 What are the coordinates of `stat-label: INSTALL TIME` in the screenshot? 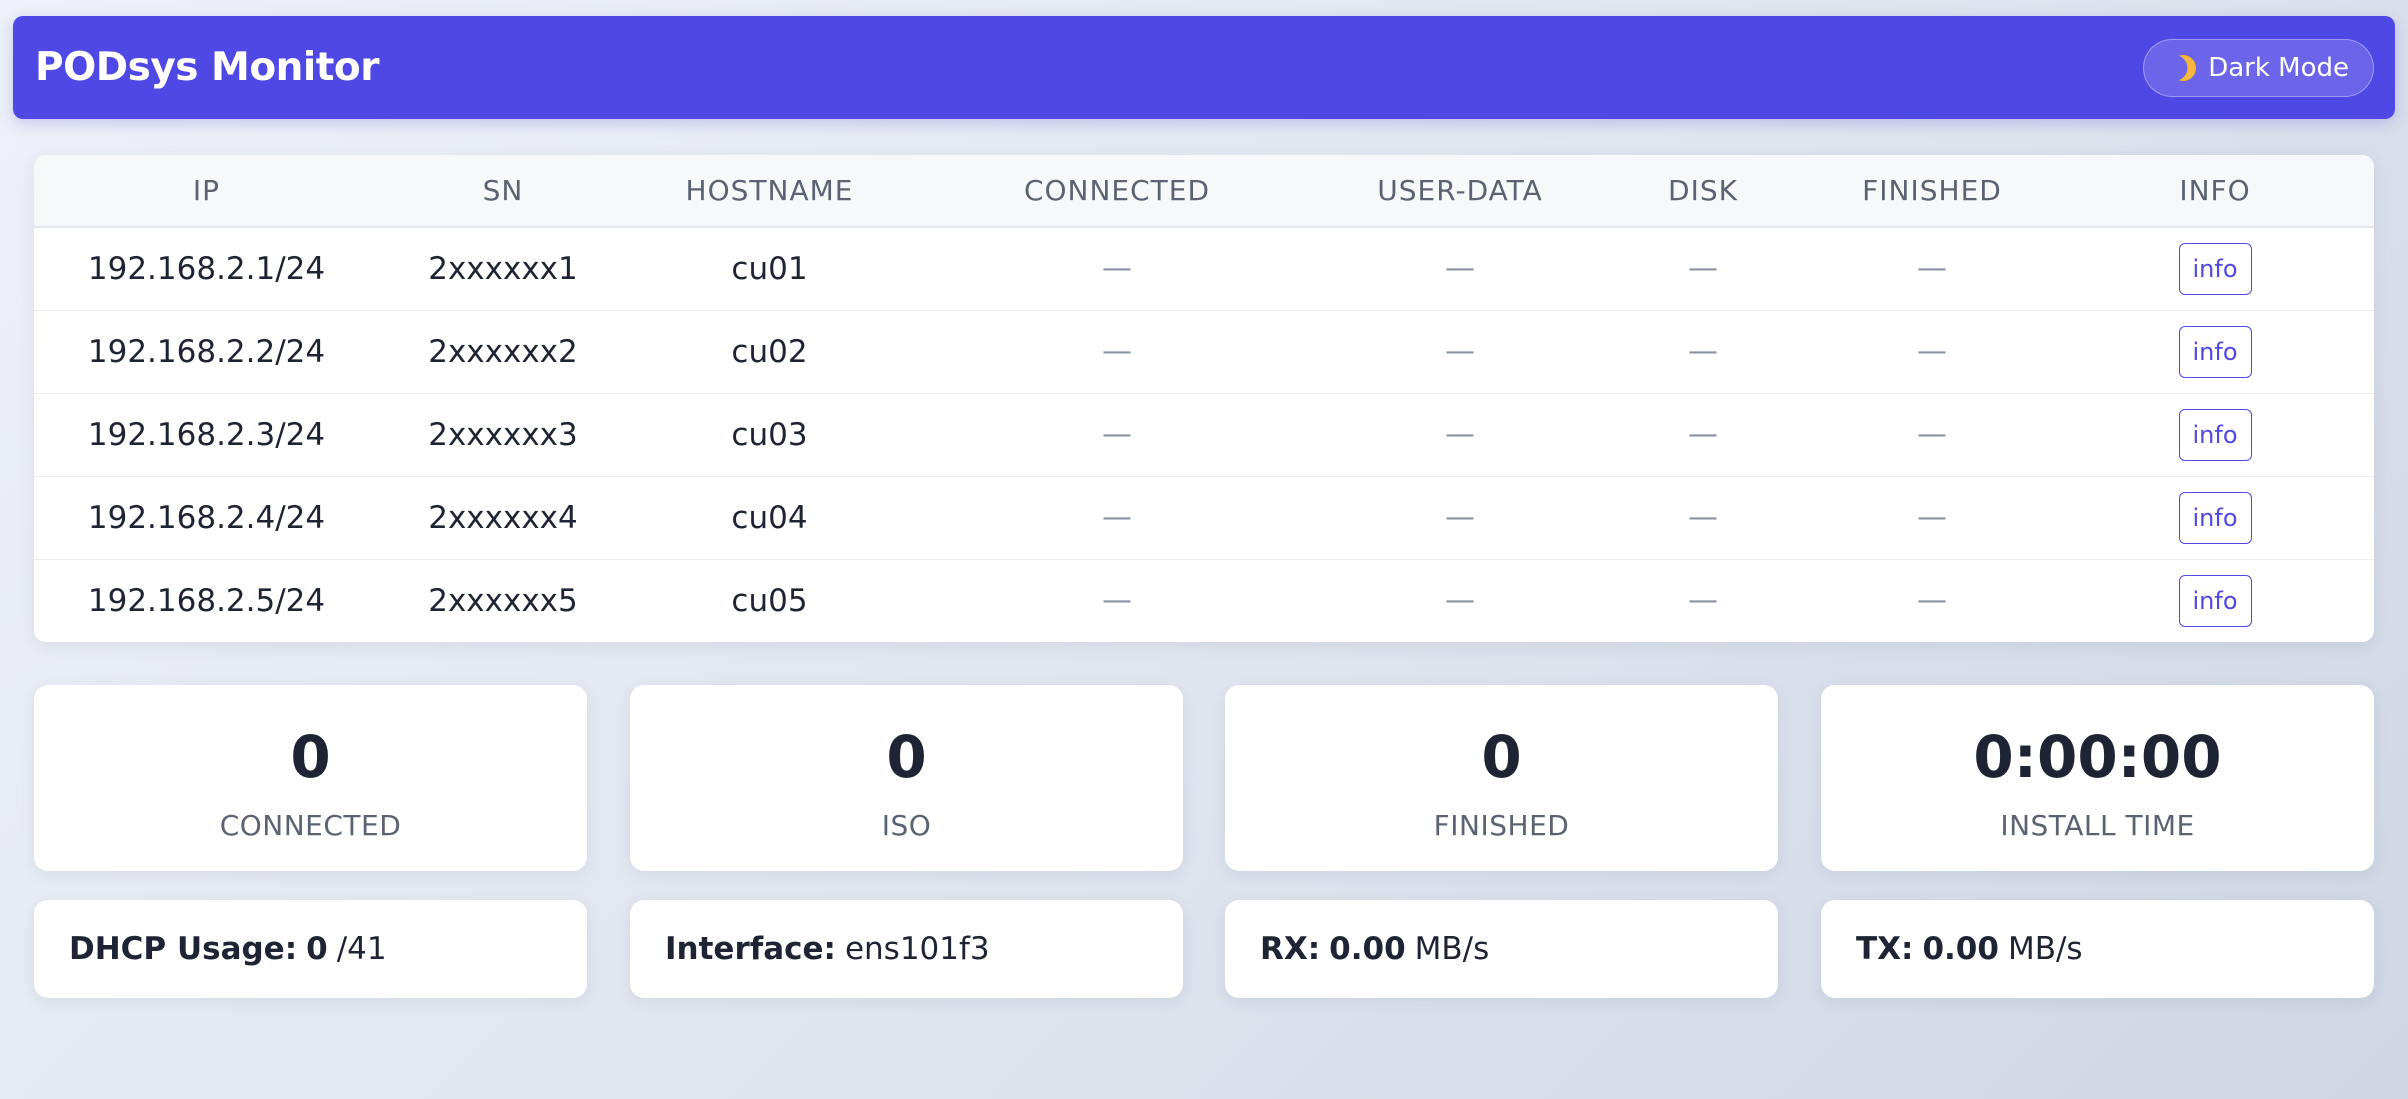 It's located at (2097, 825).